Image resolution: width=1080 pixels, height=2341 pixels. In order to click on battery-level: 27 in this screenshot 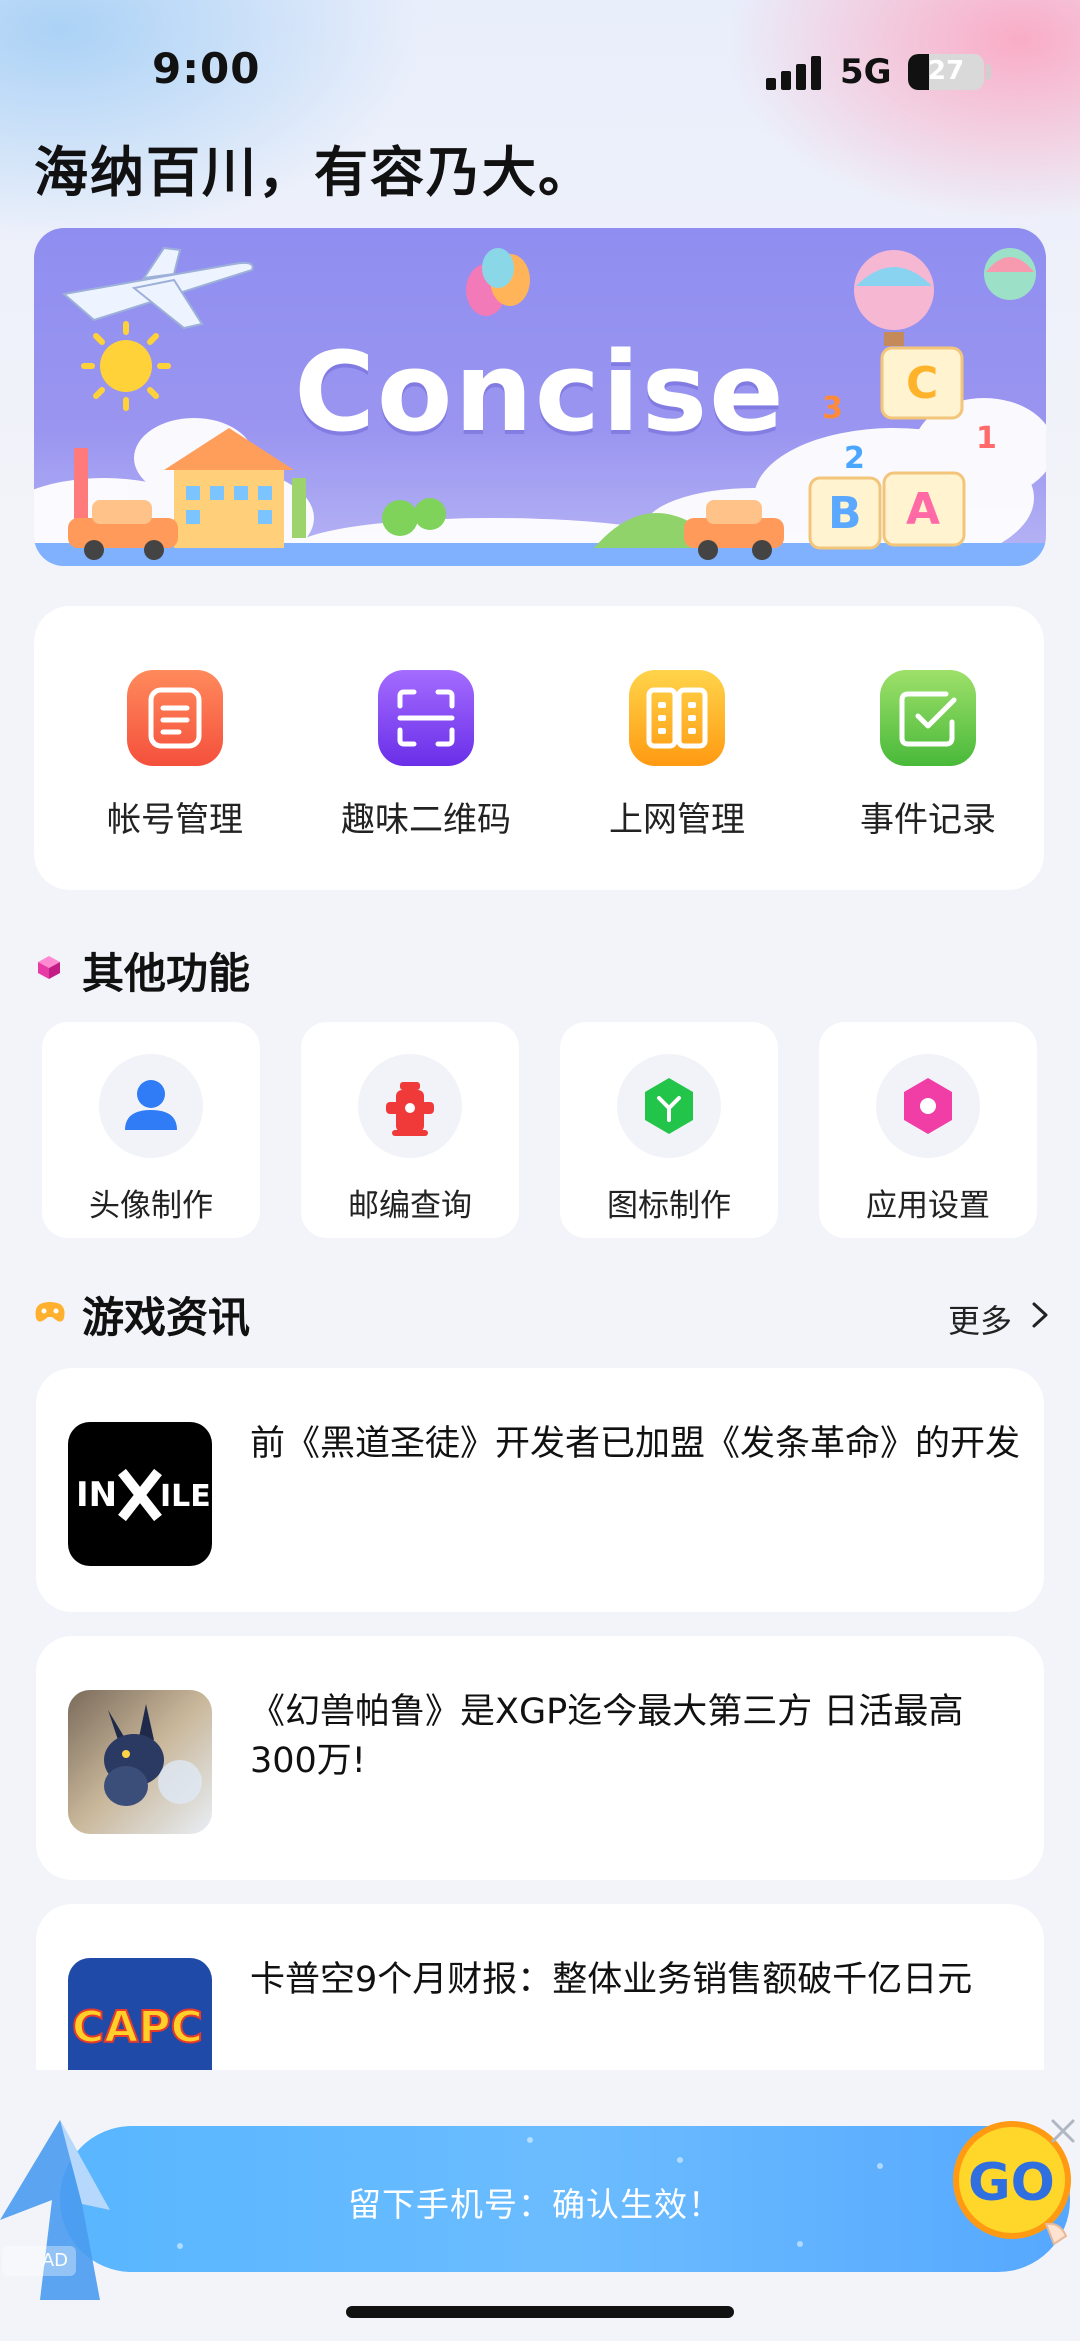, I will do `click(946, 71)`.